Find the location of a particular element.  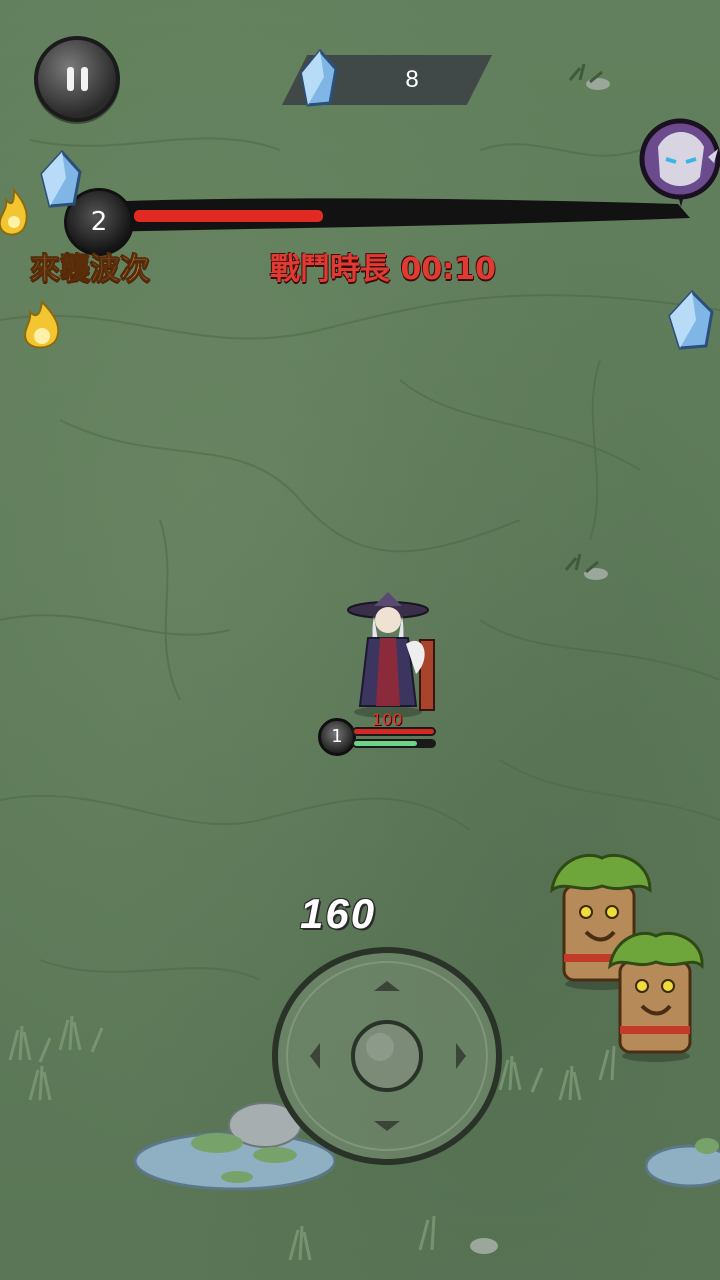

player-status-bars is located at coordinates (394, 739).